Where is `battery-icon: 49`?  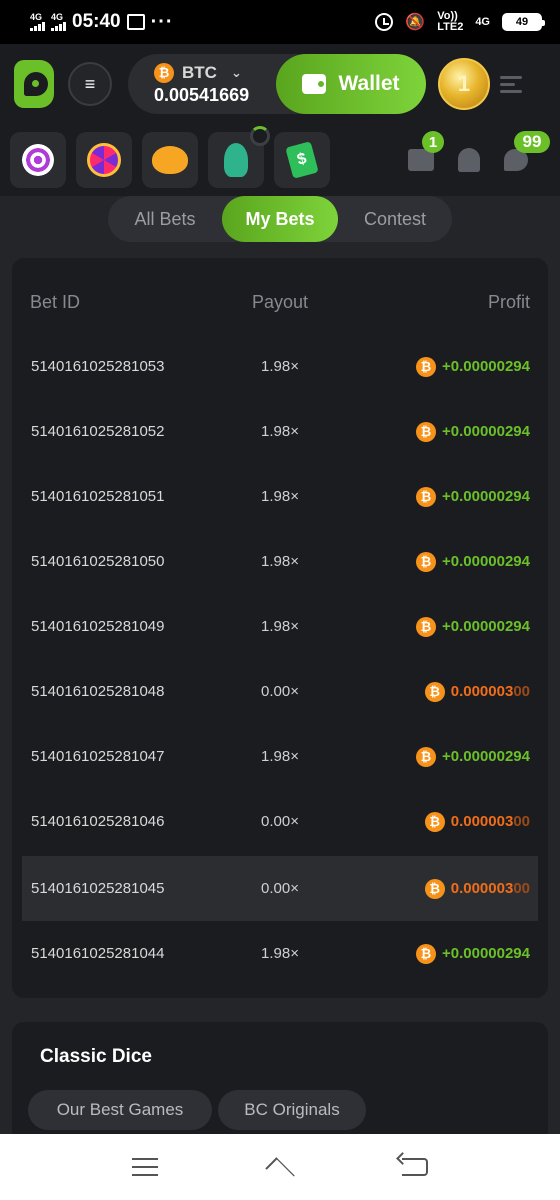 battery-icon: 49 is located at coordinates (523, 22).